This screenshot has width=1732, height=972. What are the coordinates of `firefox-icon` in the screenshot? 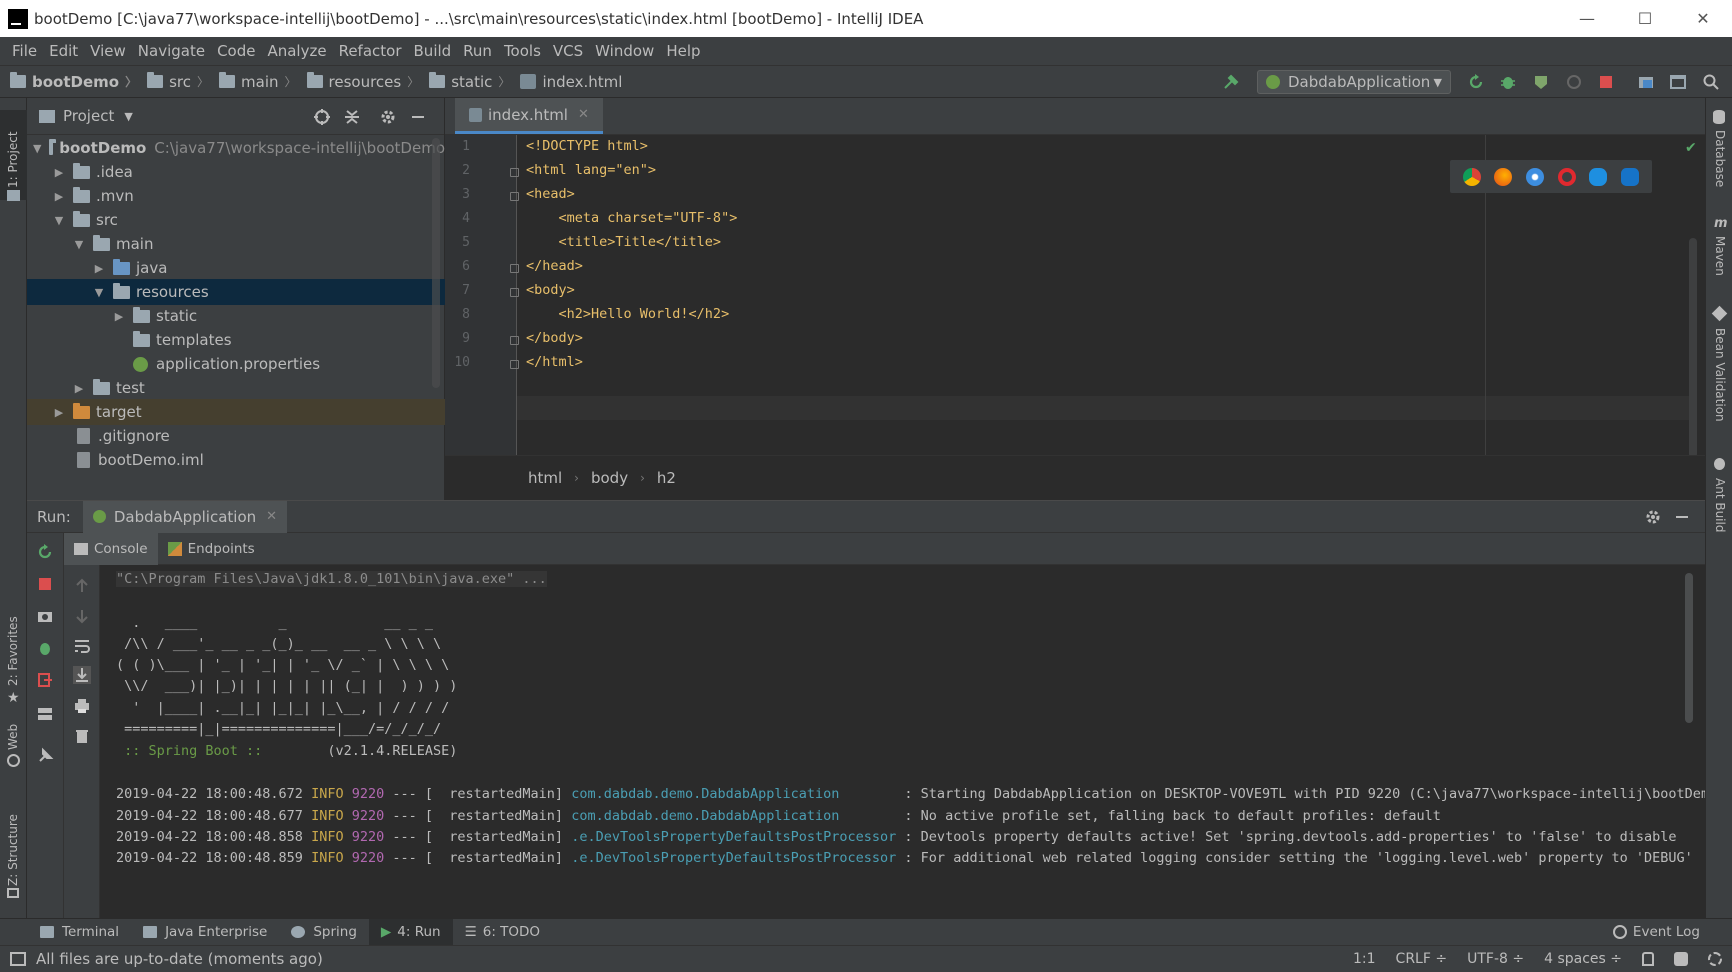 It's located at (1503, 176).